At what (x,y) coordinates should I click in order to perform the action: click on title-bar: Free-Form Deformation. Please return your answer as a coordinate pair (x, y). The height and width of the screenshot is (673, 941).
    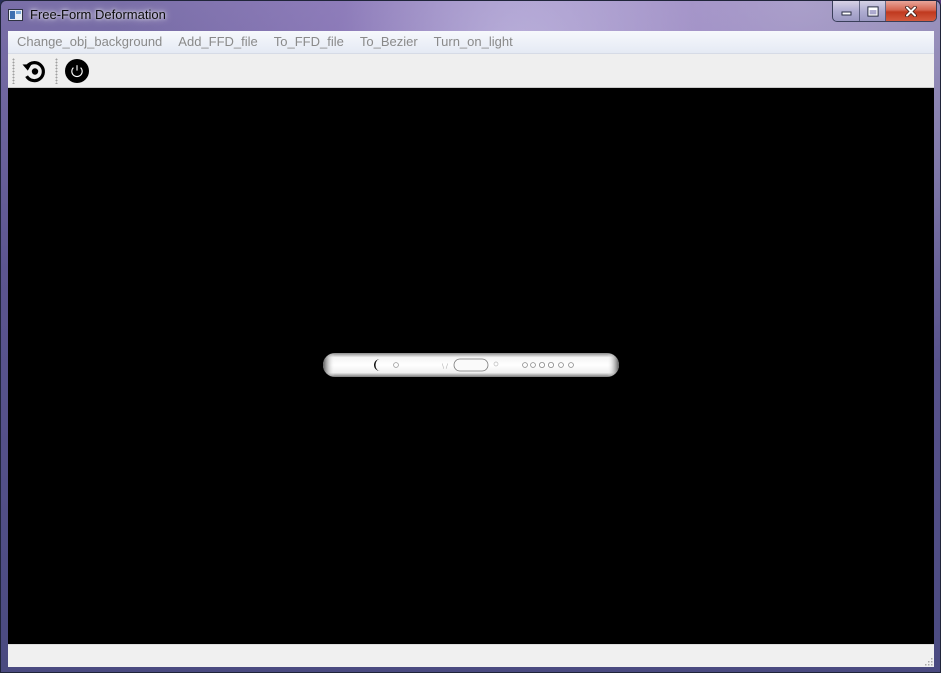
    Looking at the image, I should click on (470, 15).